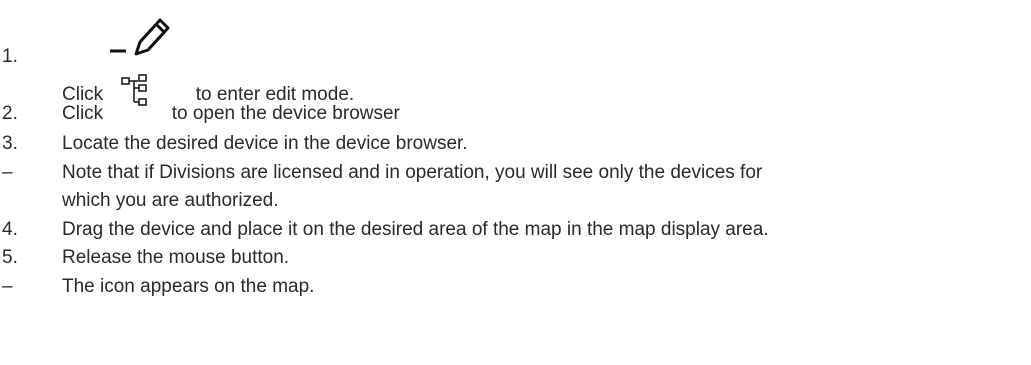  What do you see at coordinates (10, 56) in the screenshot?
I see `step-number: 1.` at bounding box center [10, 56].